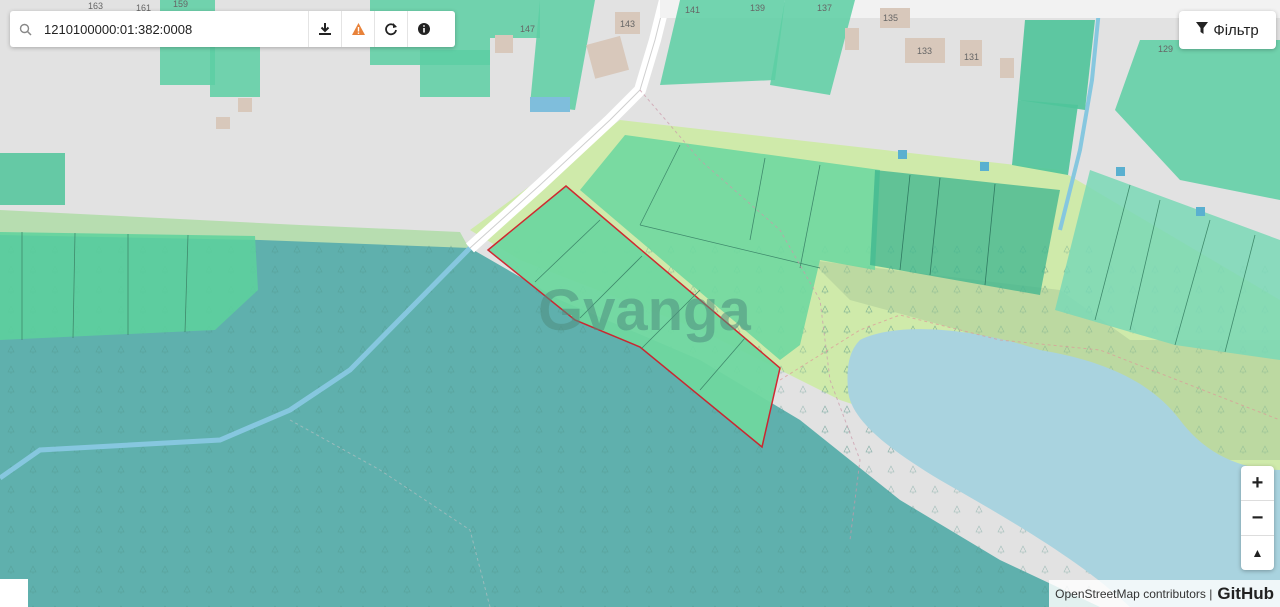 This screenshot has width=1280, height=607. What do you see at coordinates (95, 6) in the screenshot?
I see `house-number: 163` at bounding box center [95, 6].